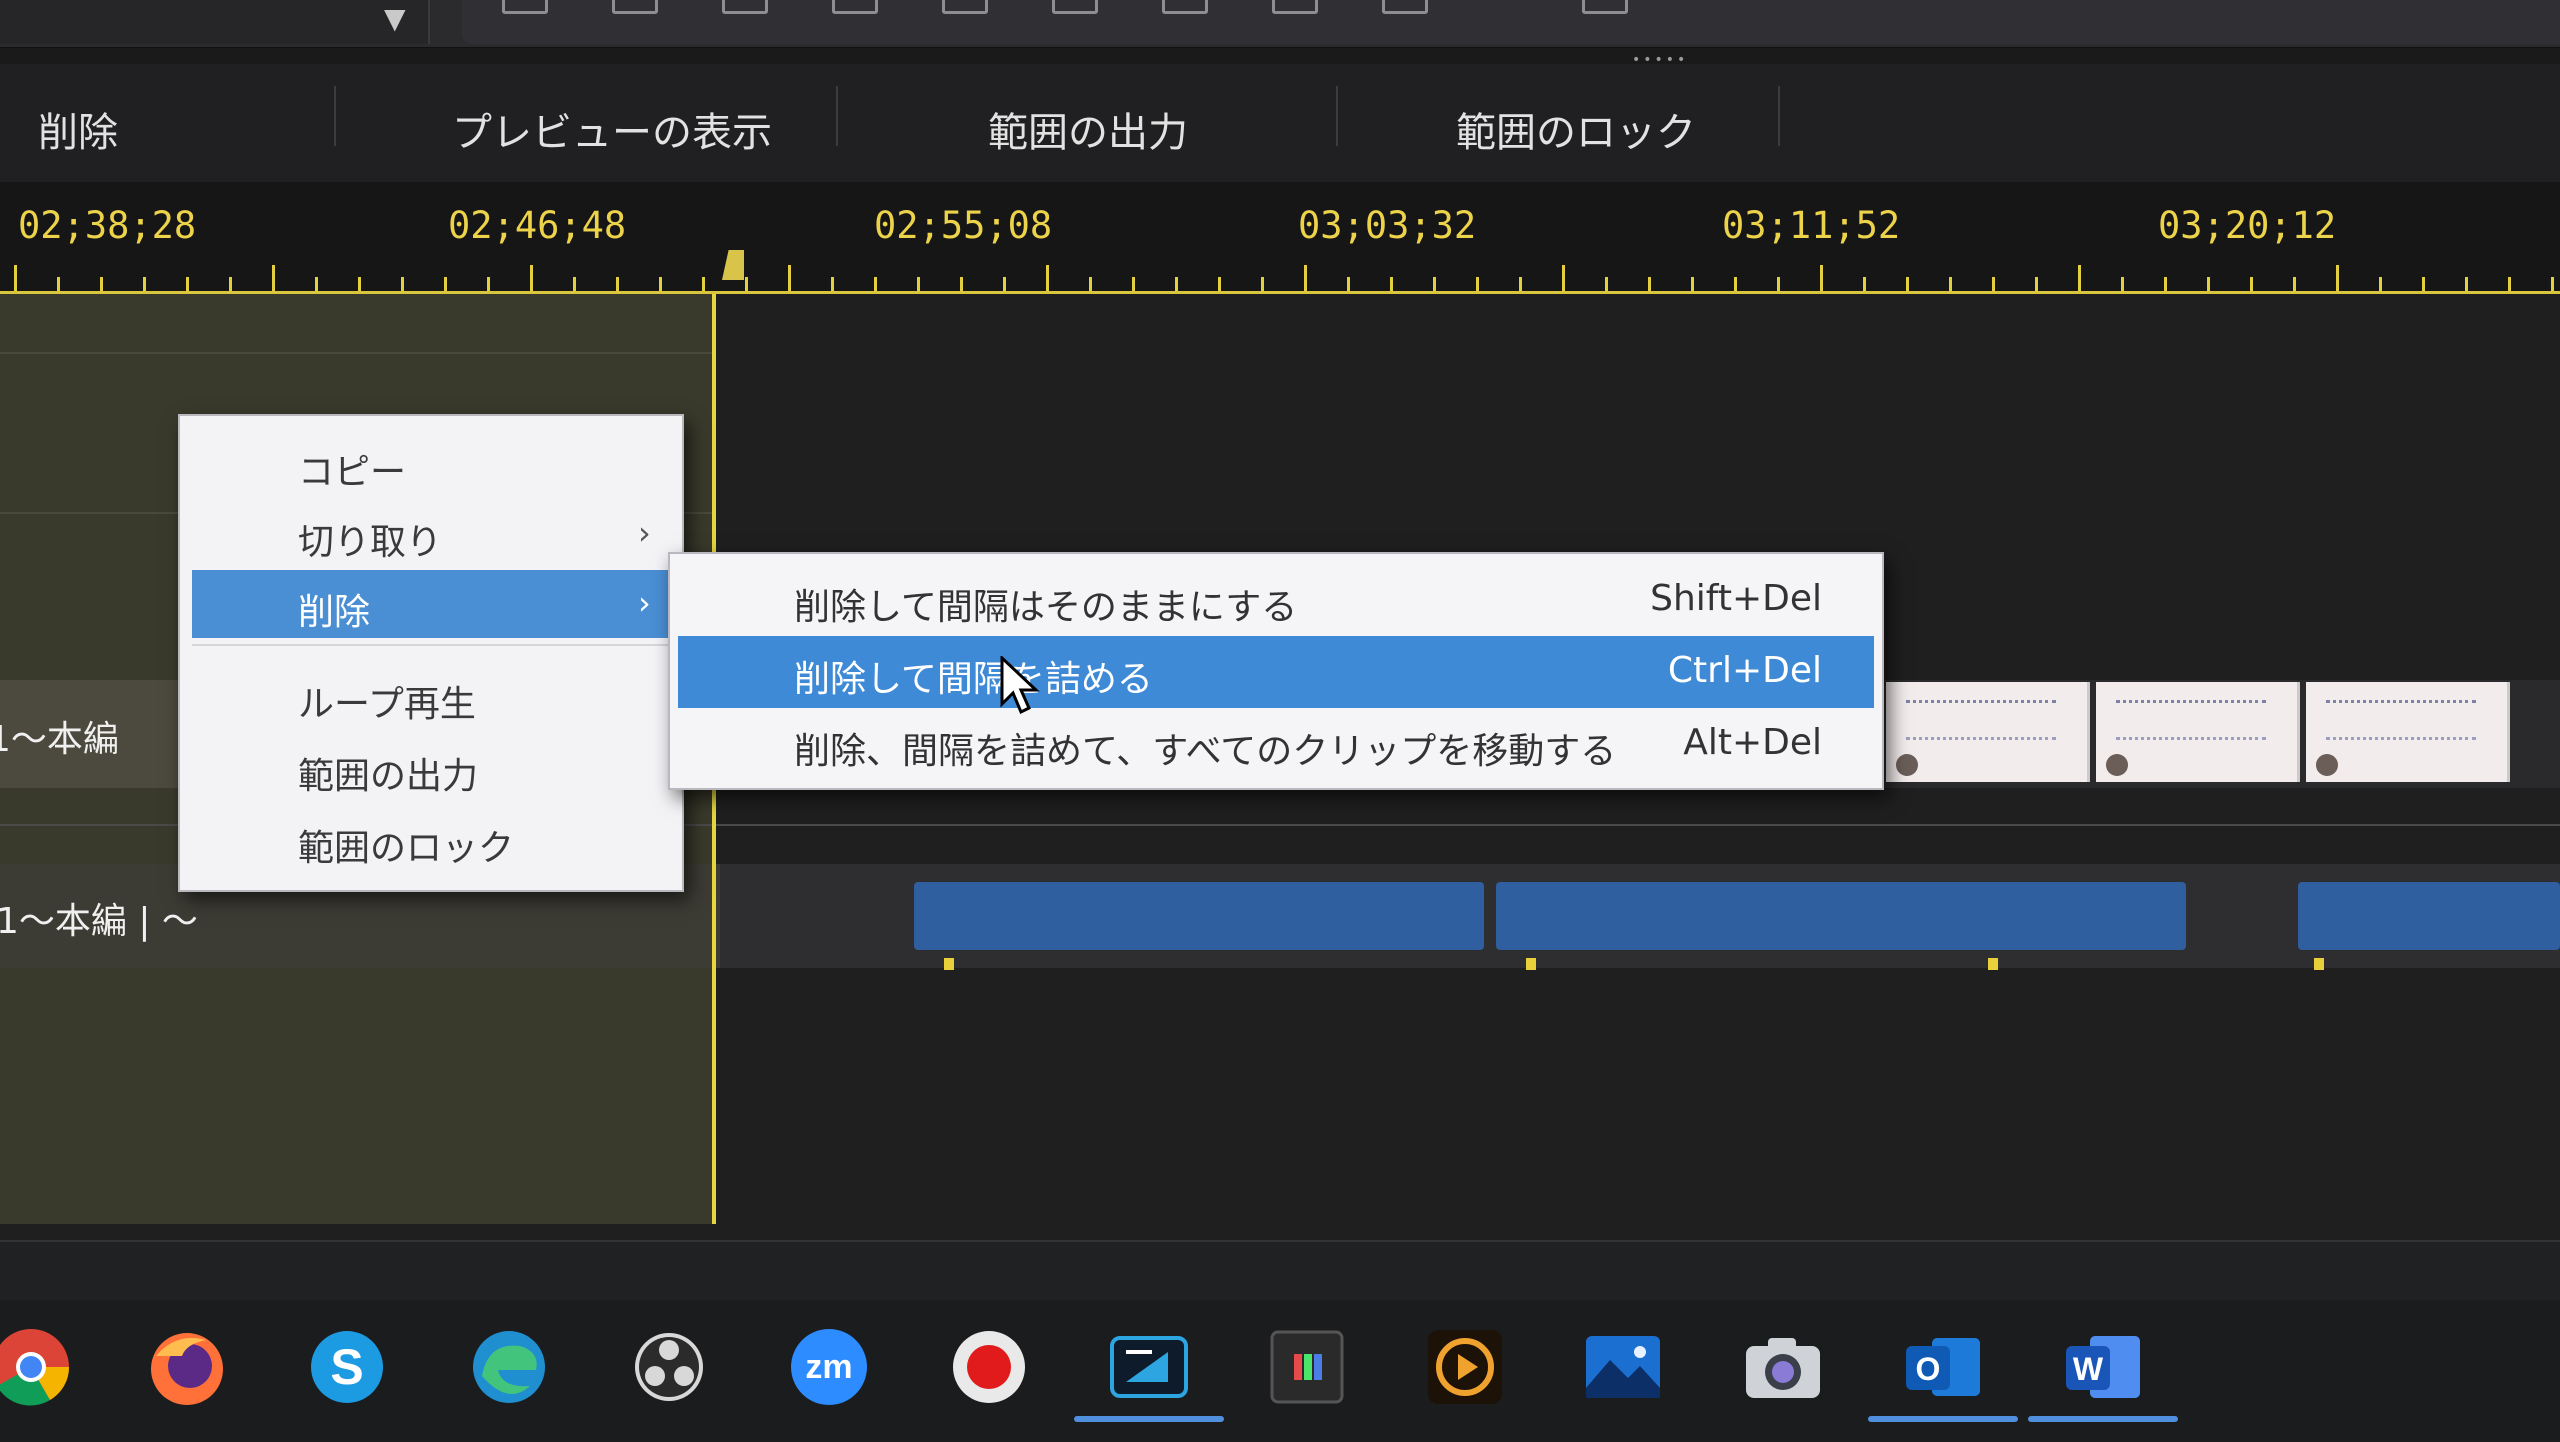 Image resolution: width=2560 pixels, height=1442 pixels. I want to click on taskbar: S zm O W, so click(1280, 1341).